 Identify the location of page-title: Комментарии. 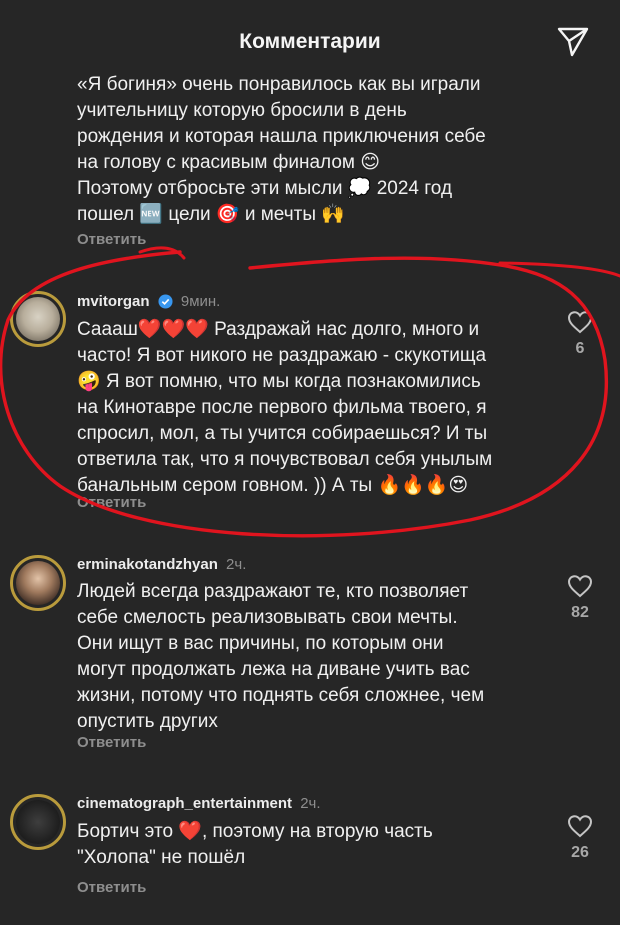
(310, 41).